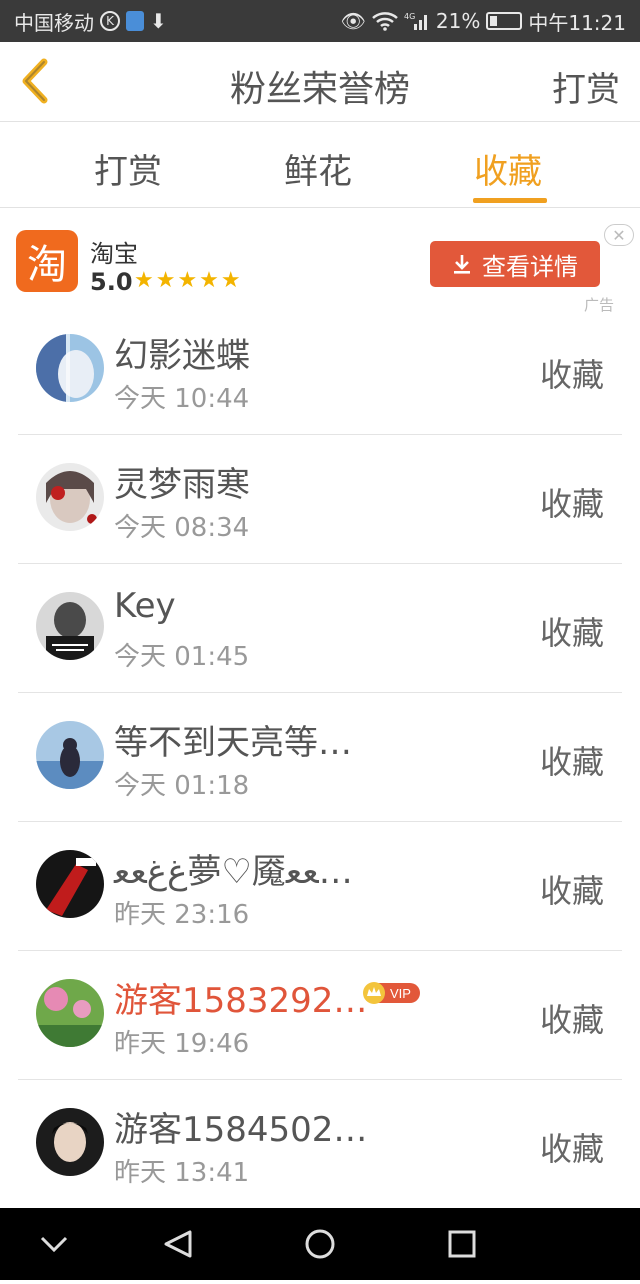  I want to click on ad-details-button: 查看详情, so click(515, 264).